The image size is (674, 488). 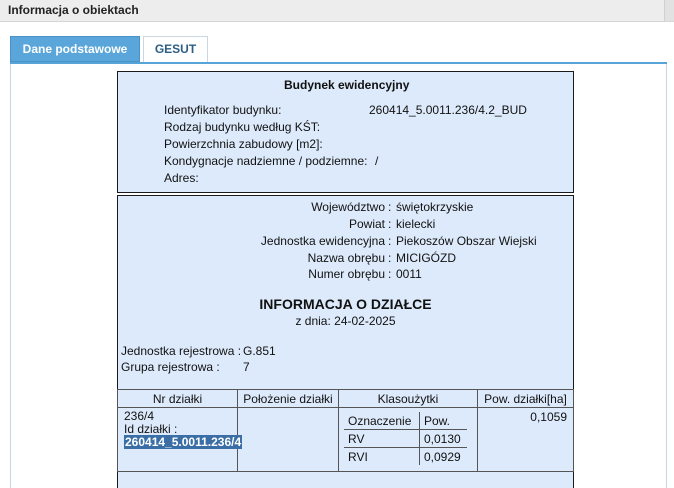 I want to click on precinct-name-sep: :, so click(x=390, y=258).